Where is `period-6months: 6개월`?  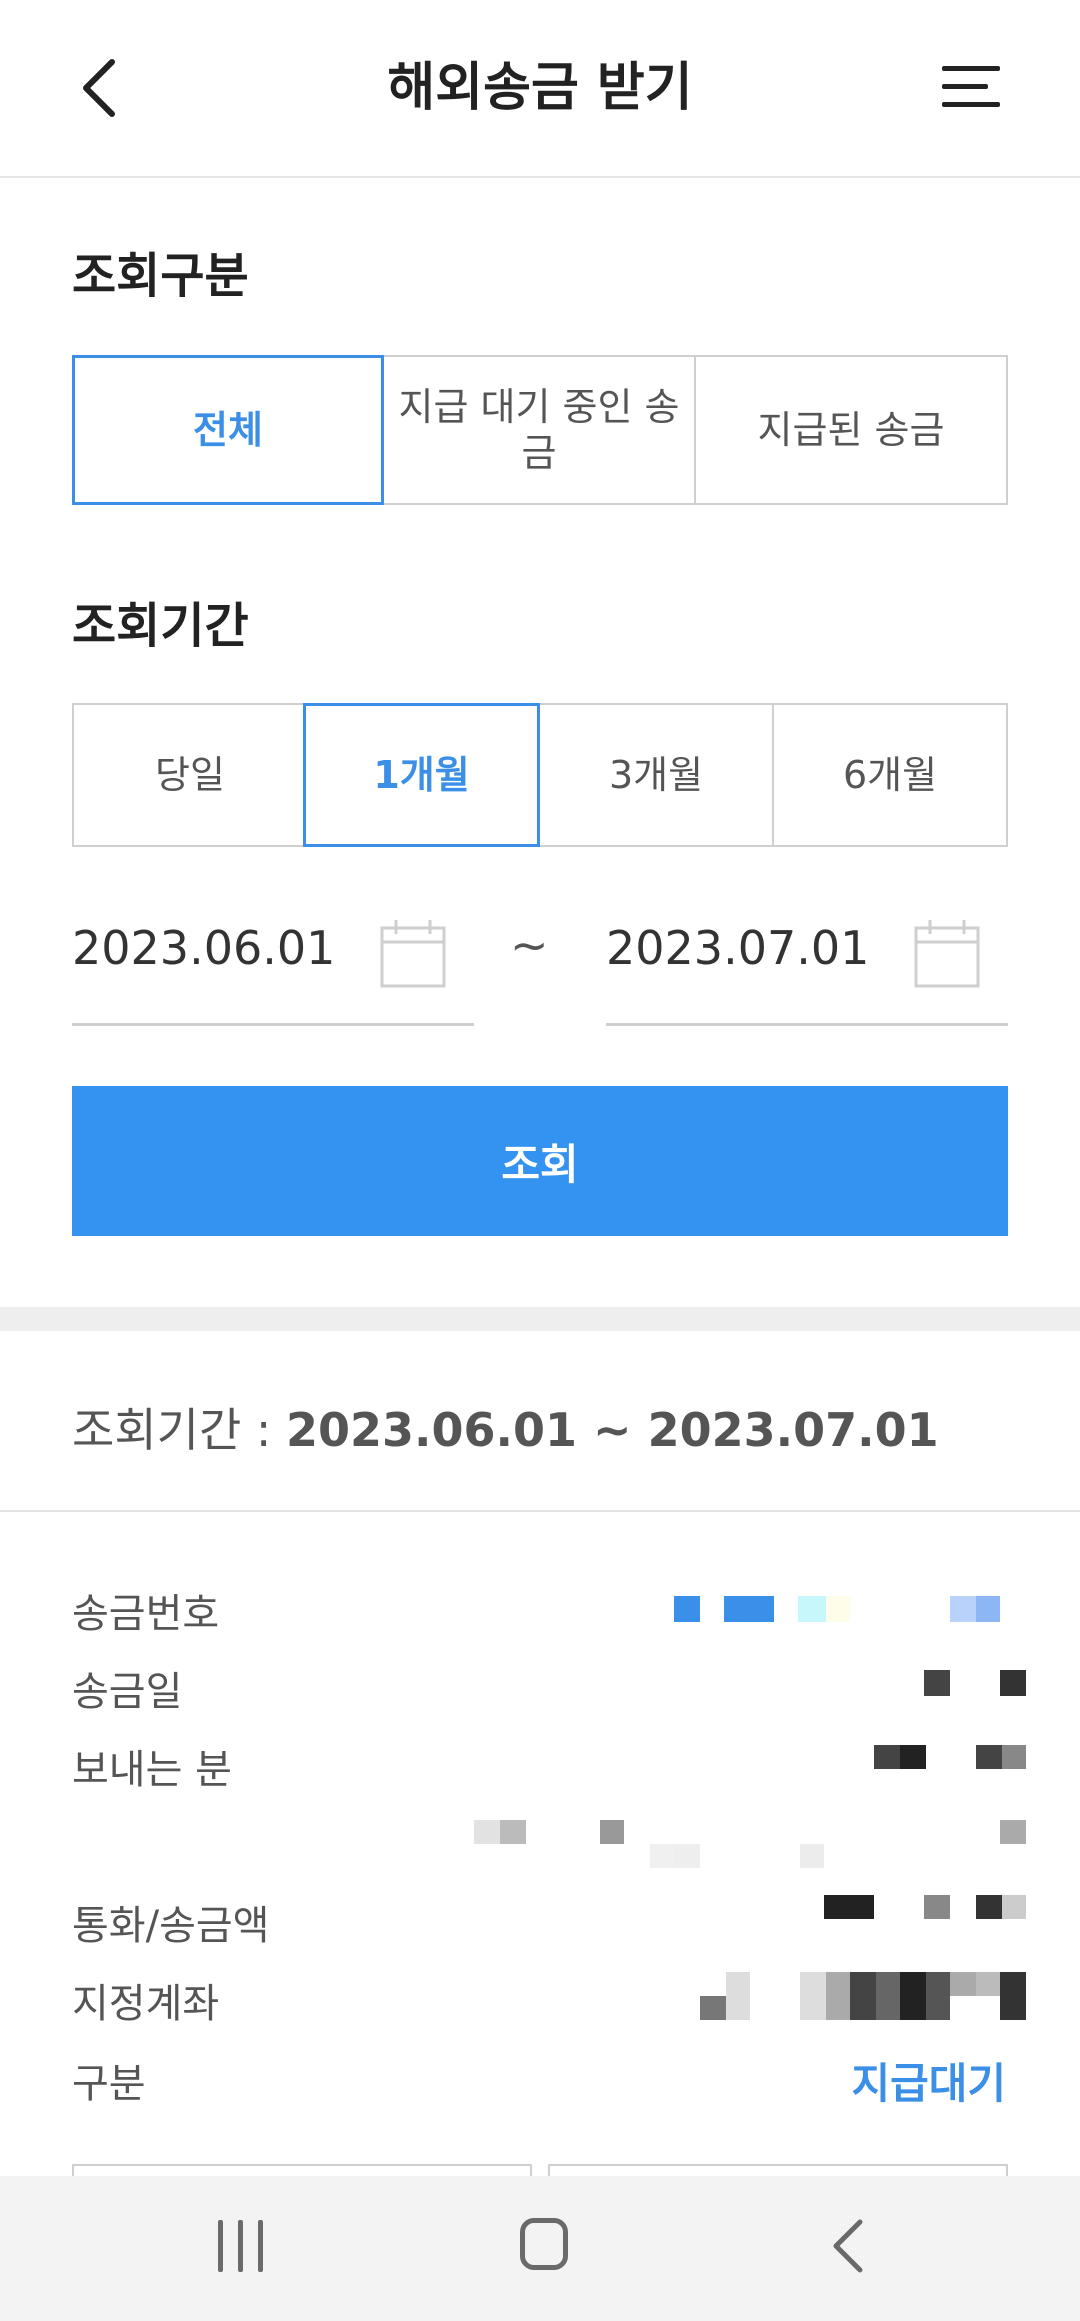 period-6months: 6개월 is located at coordinates (890, 775).